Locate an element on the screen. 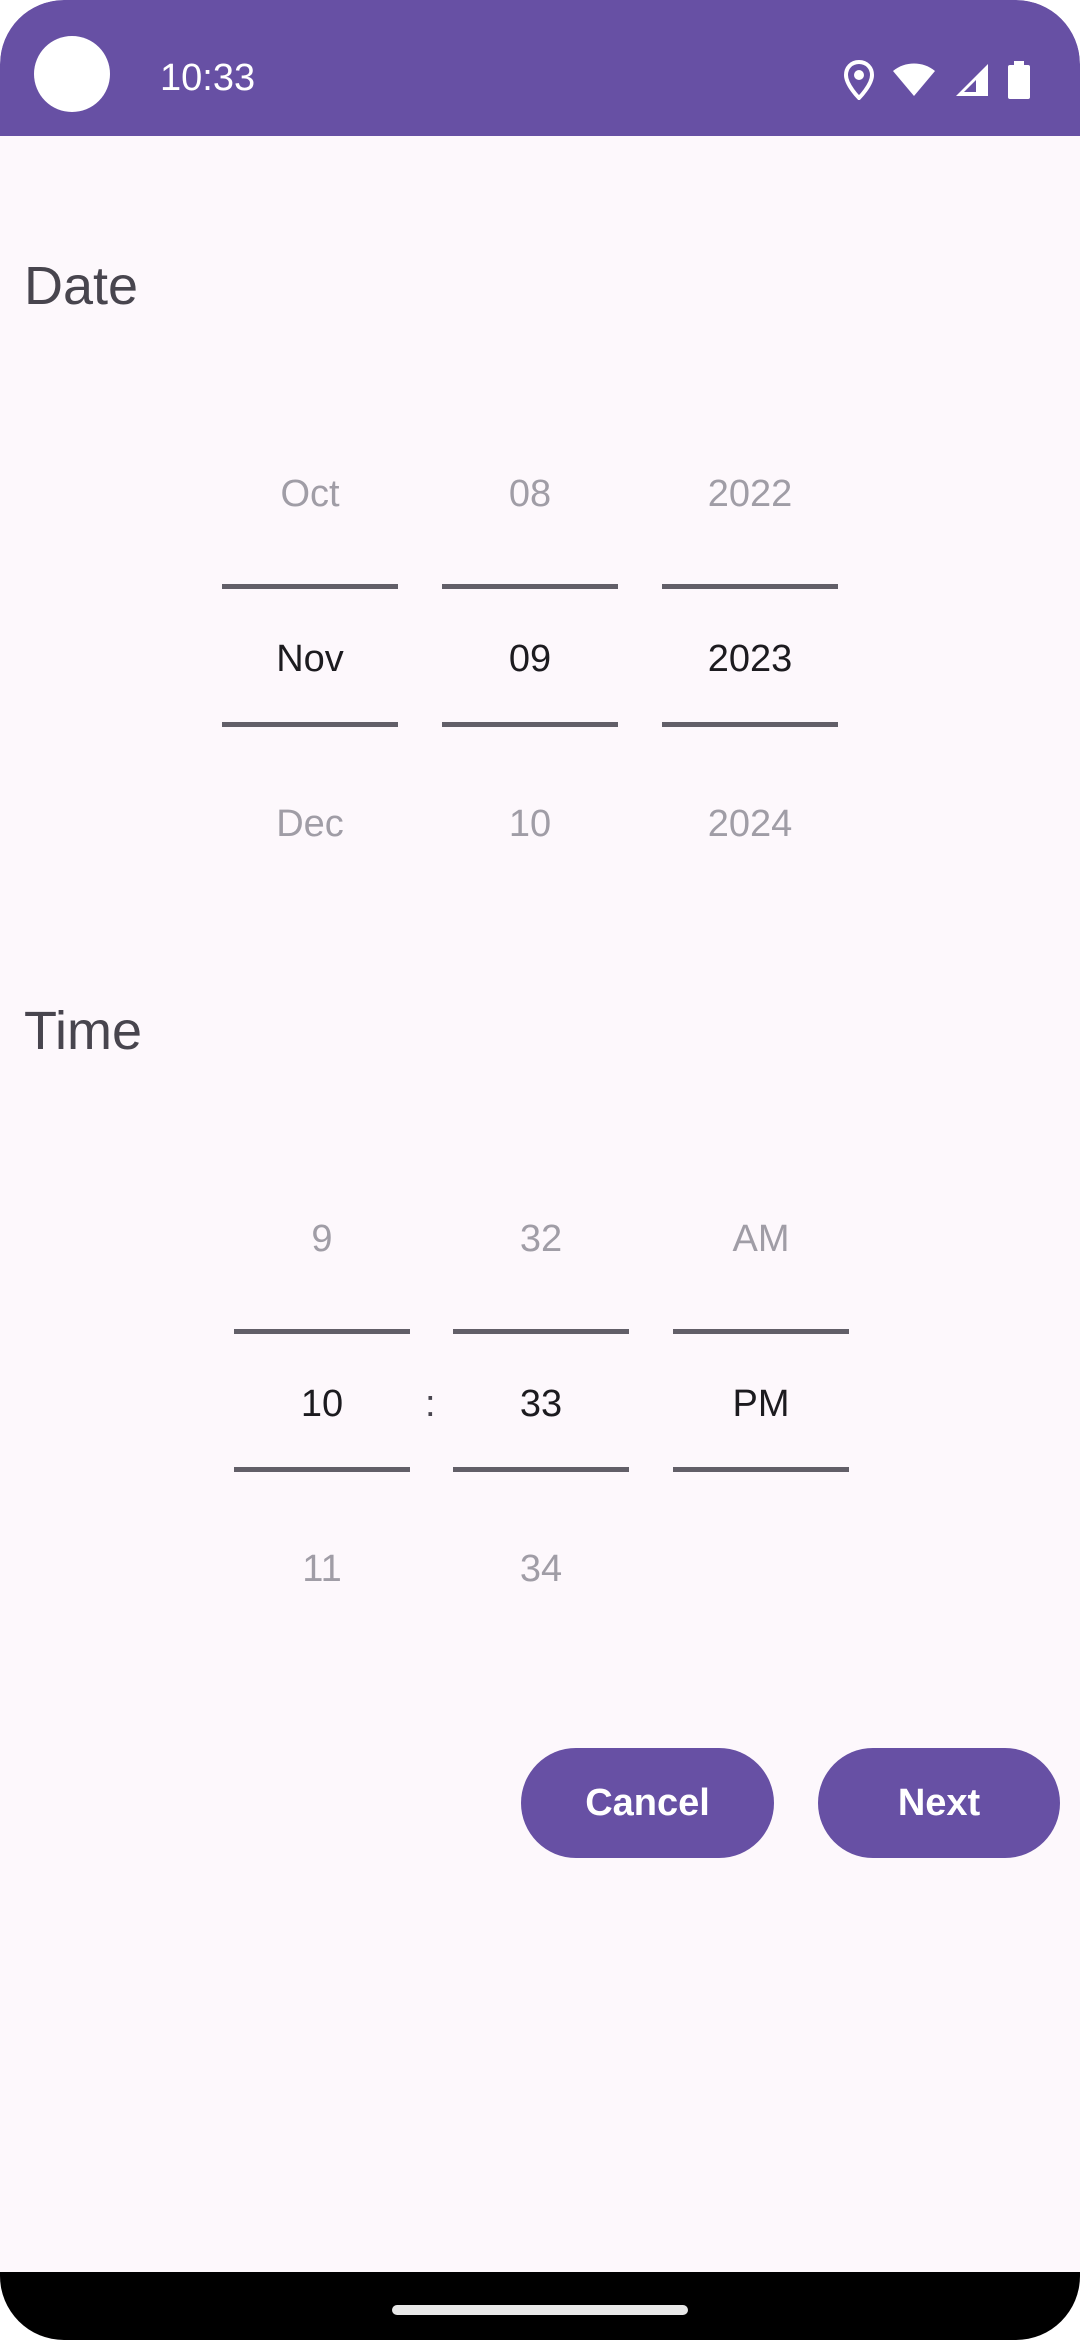 This screenshot has width=1080, height=2340. period-selected: PM is located at coordinates (761, 1404).